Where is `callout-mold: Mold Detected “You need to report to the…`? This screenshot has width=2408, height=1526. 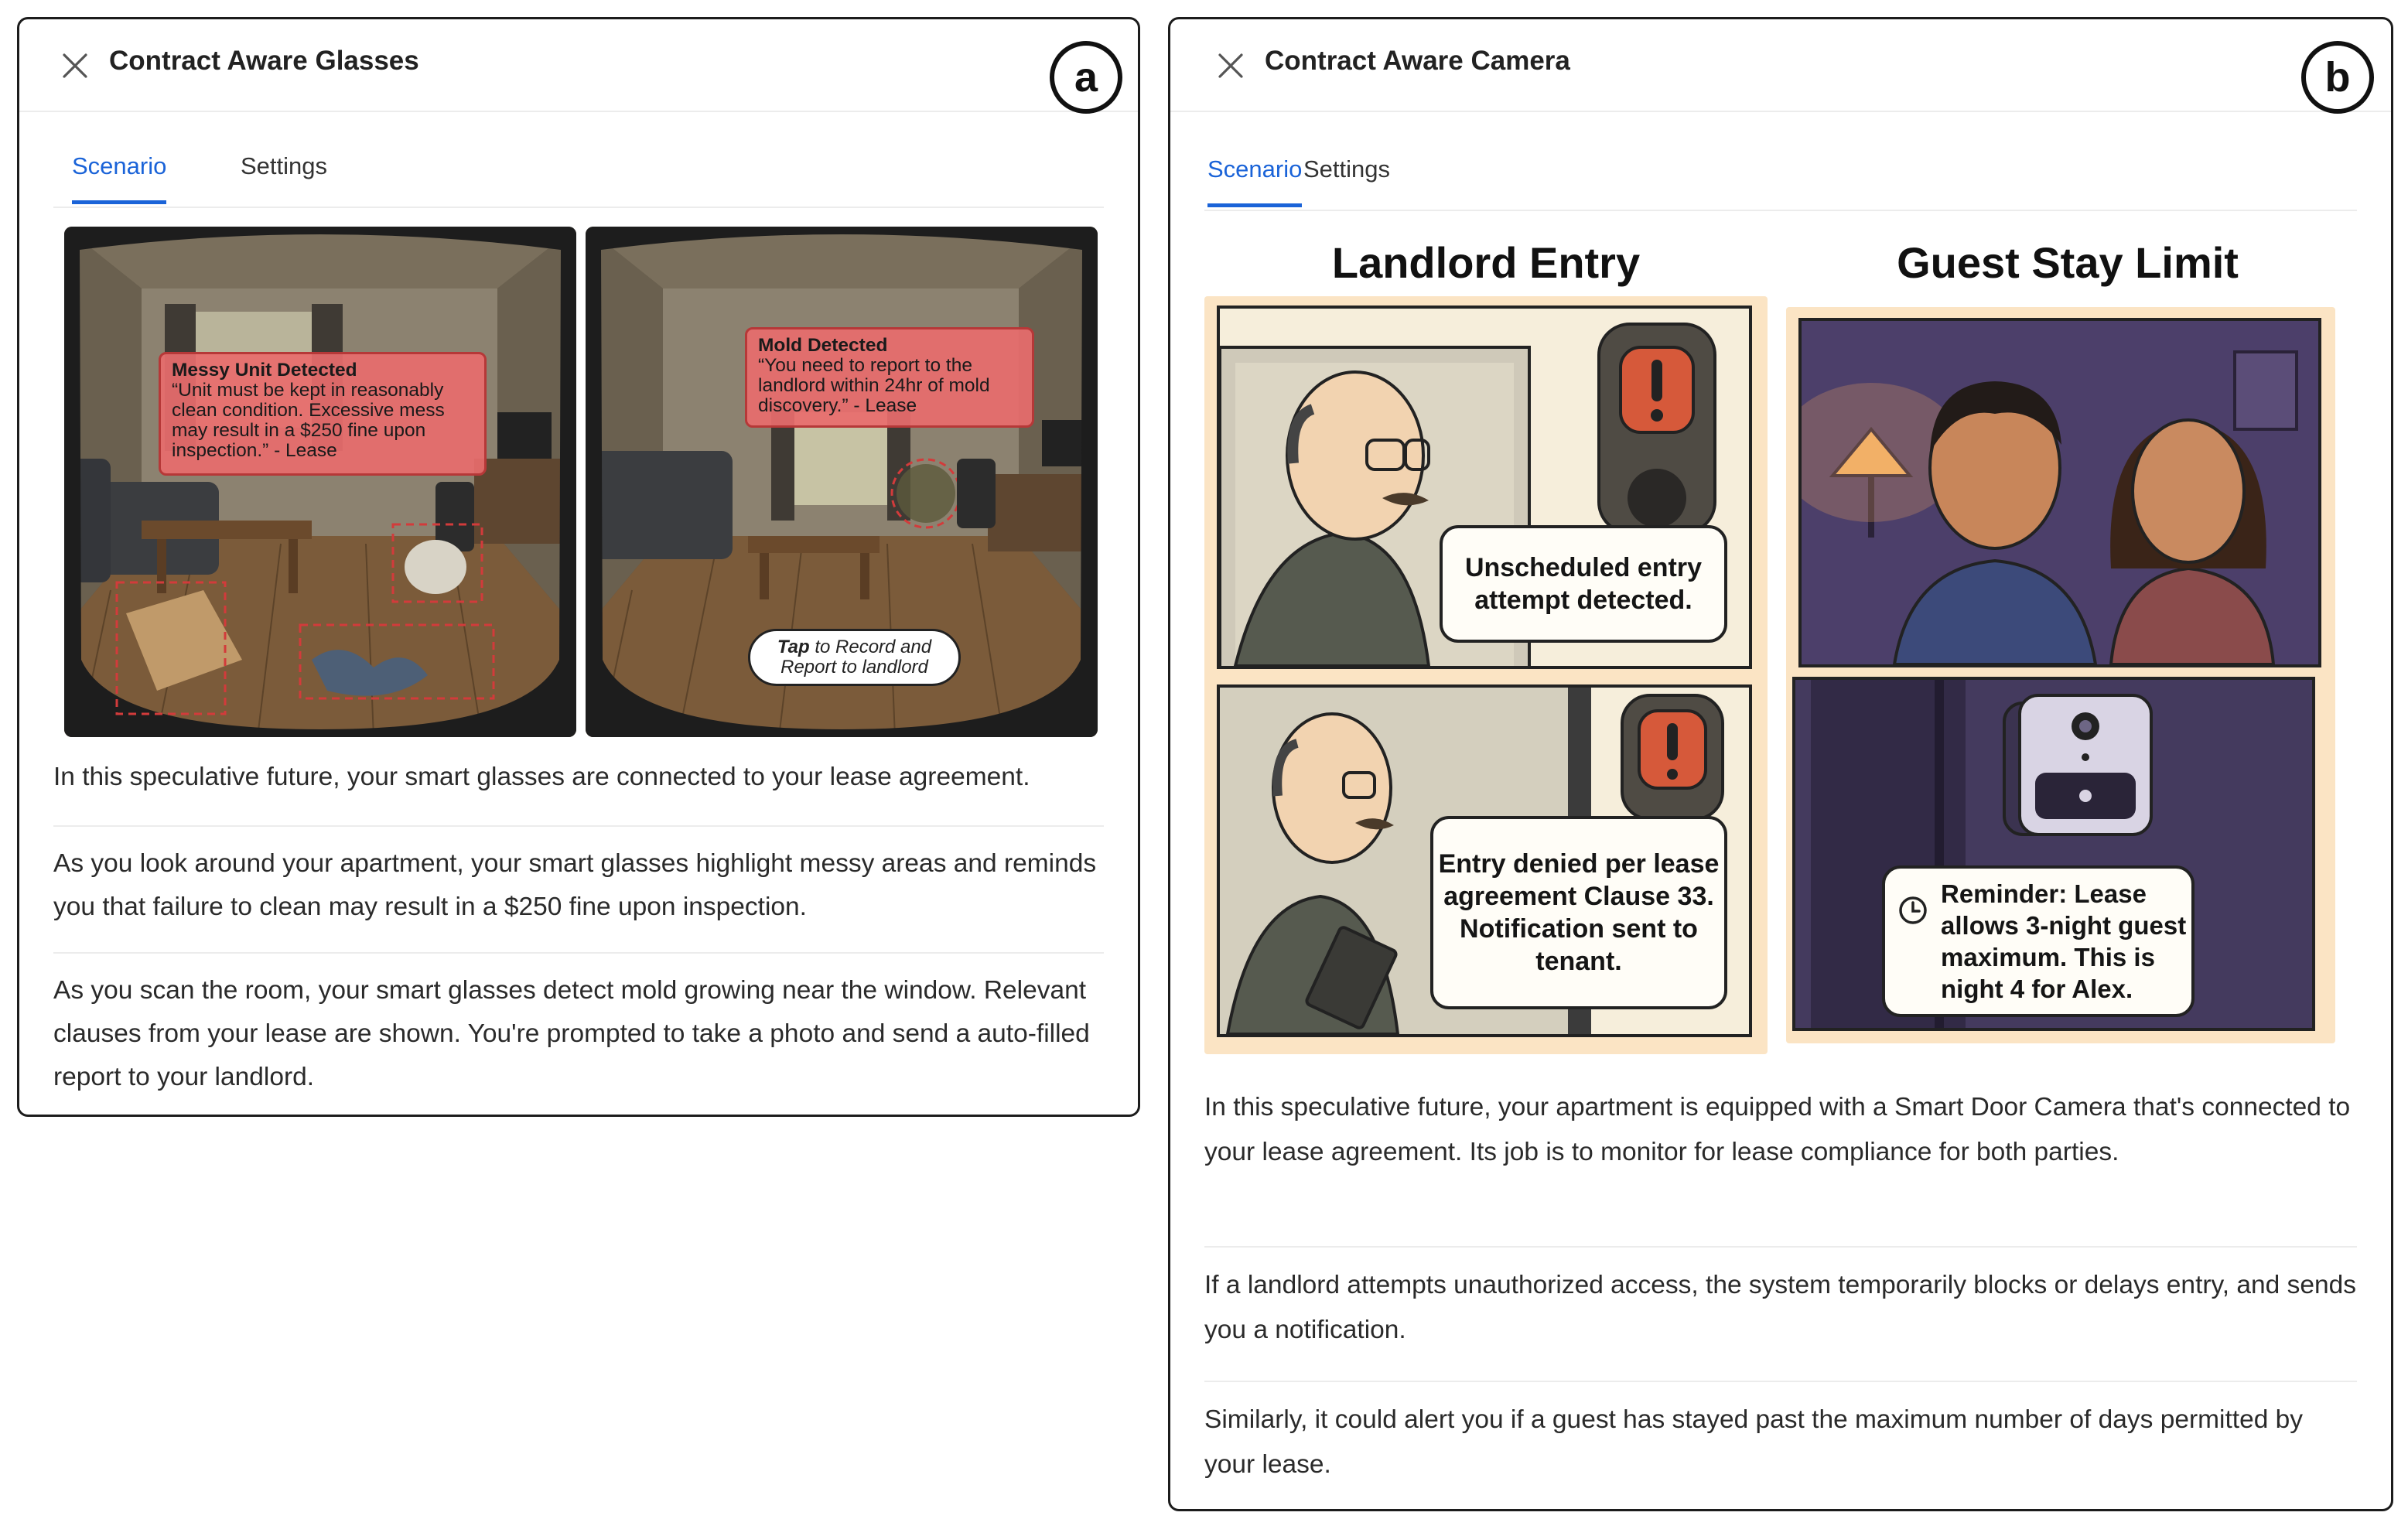
callout-mold: Mold Detected “You need to report to the… is located at coordinates (890, 377).